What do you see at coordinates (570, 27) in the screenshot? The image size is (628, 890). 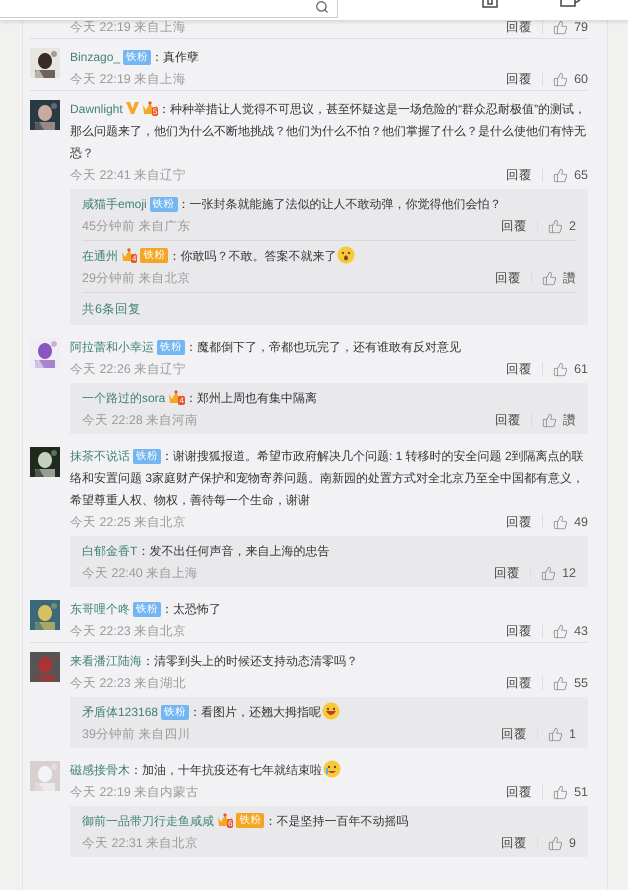 I see `like-button: 79` at bounding box center [570, 27].